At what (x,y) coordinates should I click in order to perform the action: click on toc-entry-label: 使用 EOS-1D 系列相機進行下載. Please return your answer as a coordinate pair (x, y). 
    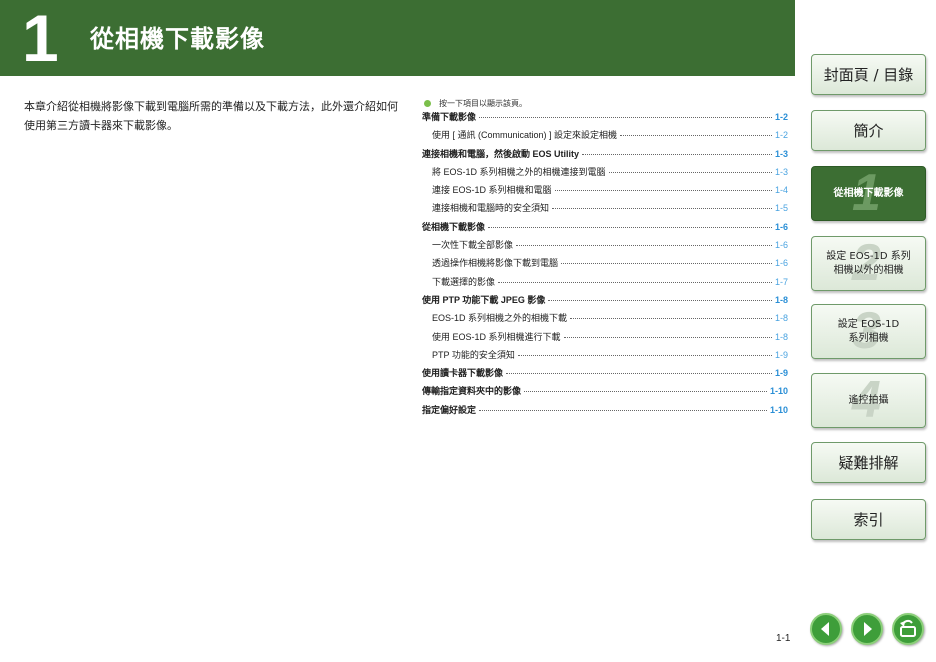
    Looking at the image, I should click on (496, 336).